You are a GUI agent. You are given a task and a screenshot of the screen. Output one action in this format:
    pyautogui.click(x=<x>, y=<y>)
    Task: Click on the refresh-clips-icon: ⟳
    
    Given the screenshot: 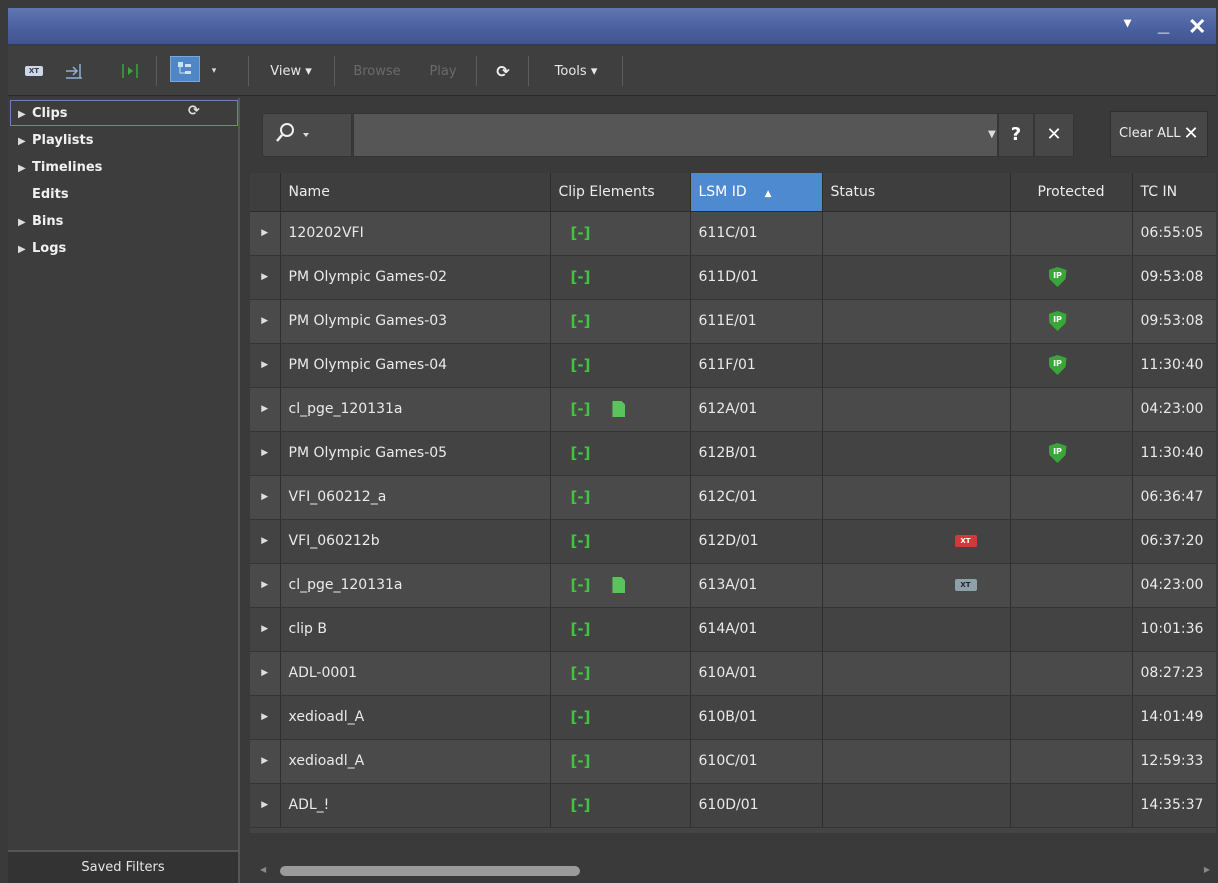 What is the action you would take?
    pyautogui.click(x=194, y=111)
    